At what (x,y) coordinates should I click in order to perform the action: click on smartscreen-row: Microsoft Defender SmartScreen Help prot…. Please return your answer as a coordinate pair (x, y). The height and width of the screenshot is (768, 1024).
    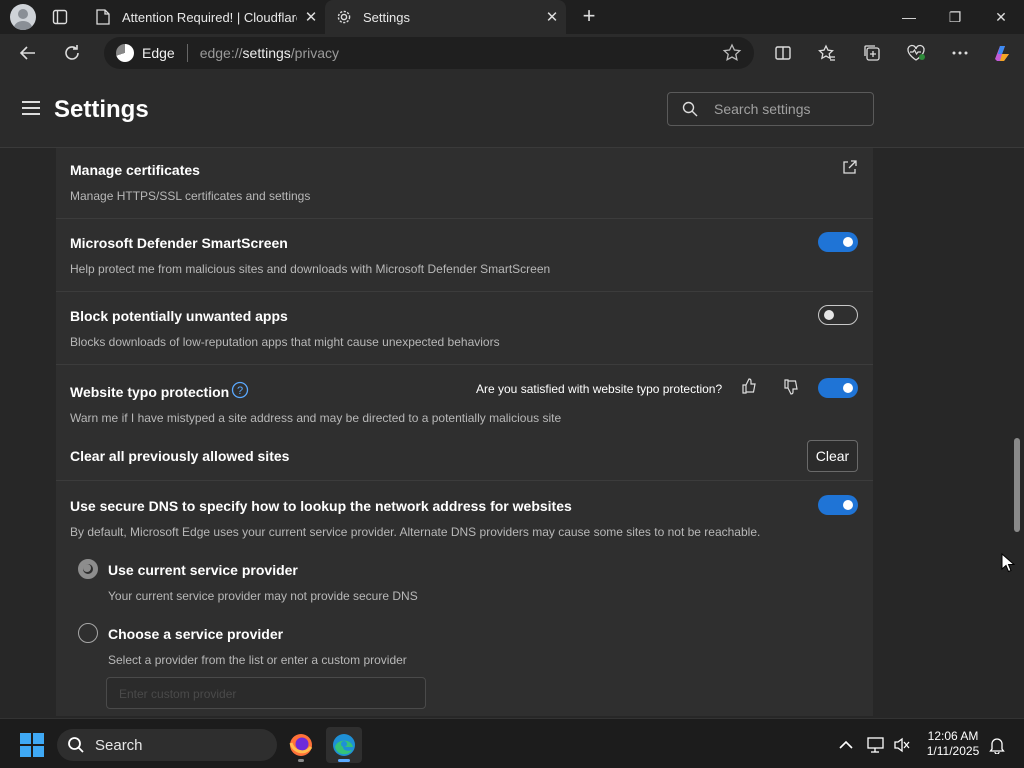
    Looking at the image, I should click on (464, 255).